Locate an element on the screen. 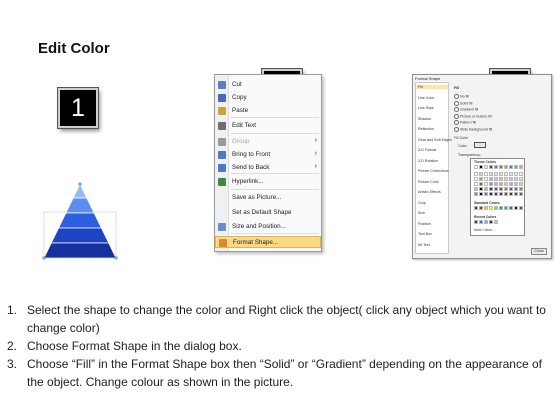  menu-item-paste: Paste is located at coordinates (268, 111).